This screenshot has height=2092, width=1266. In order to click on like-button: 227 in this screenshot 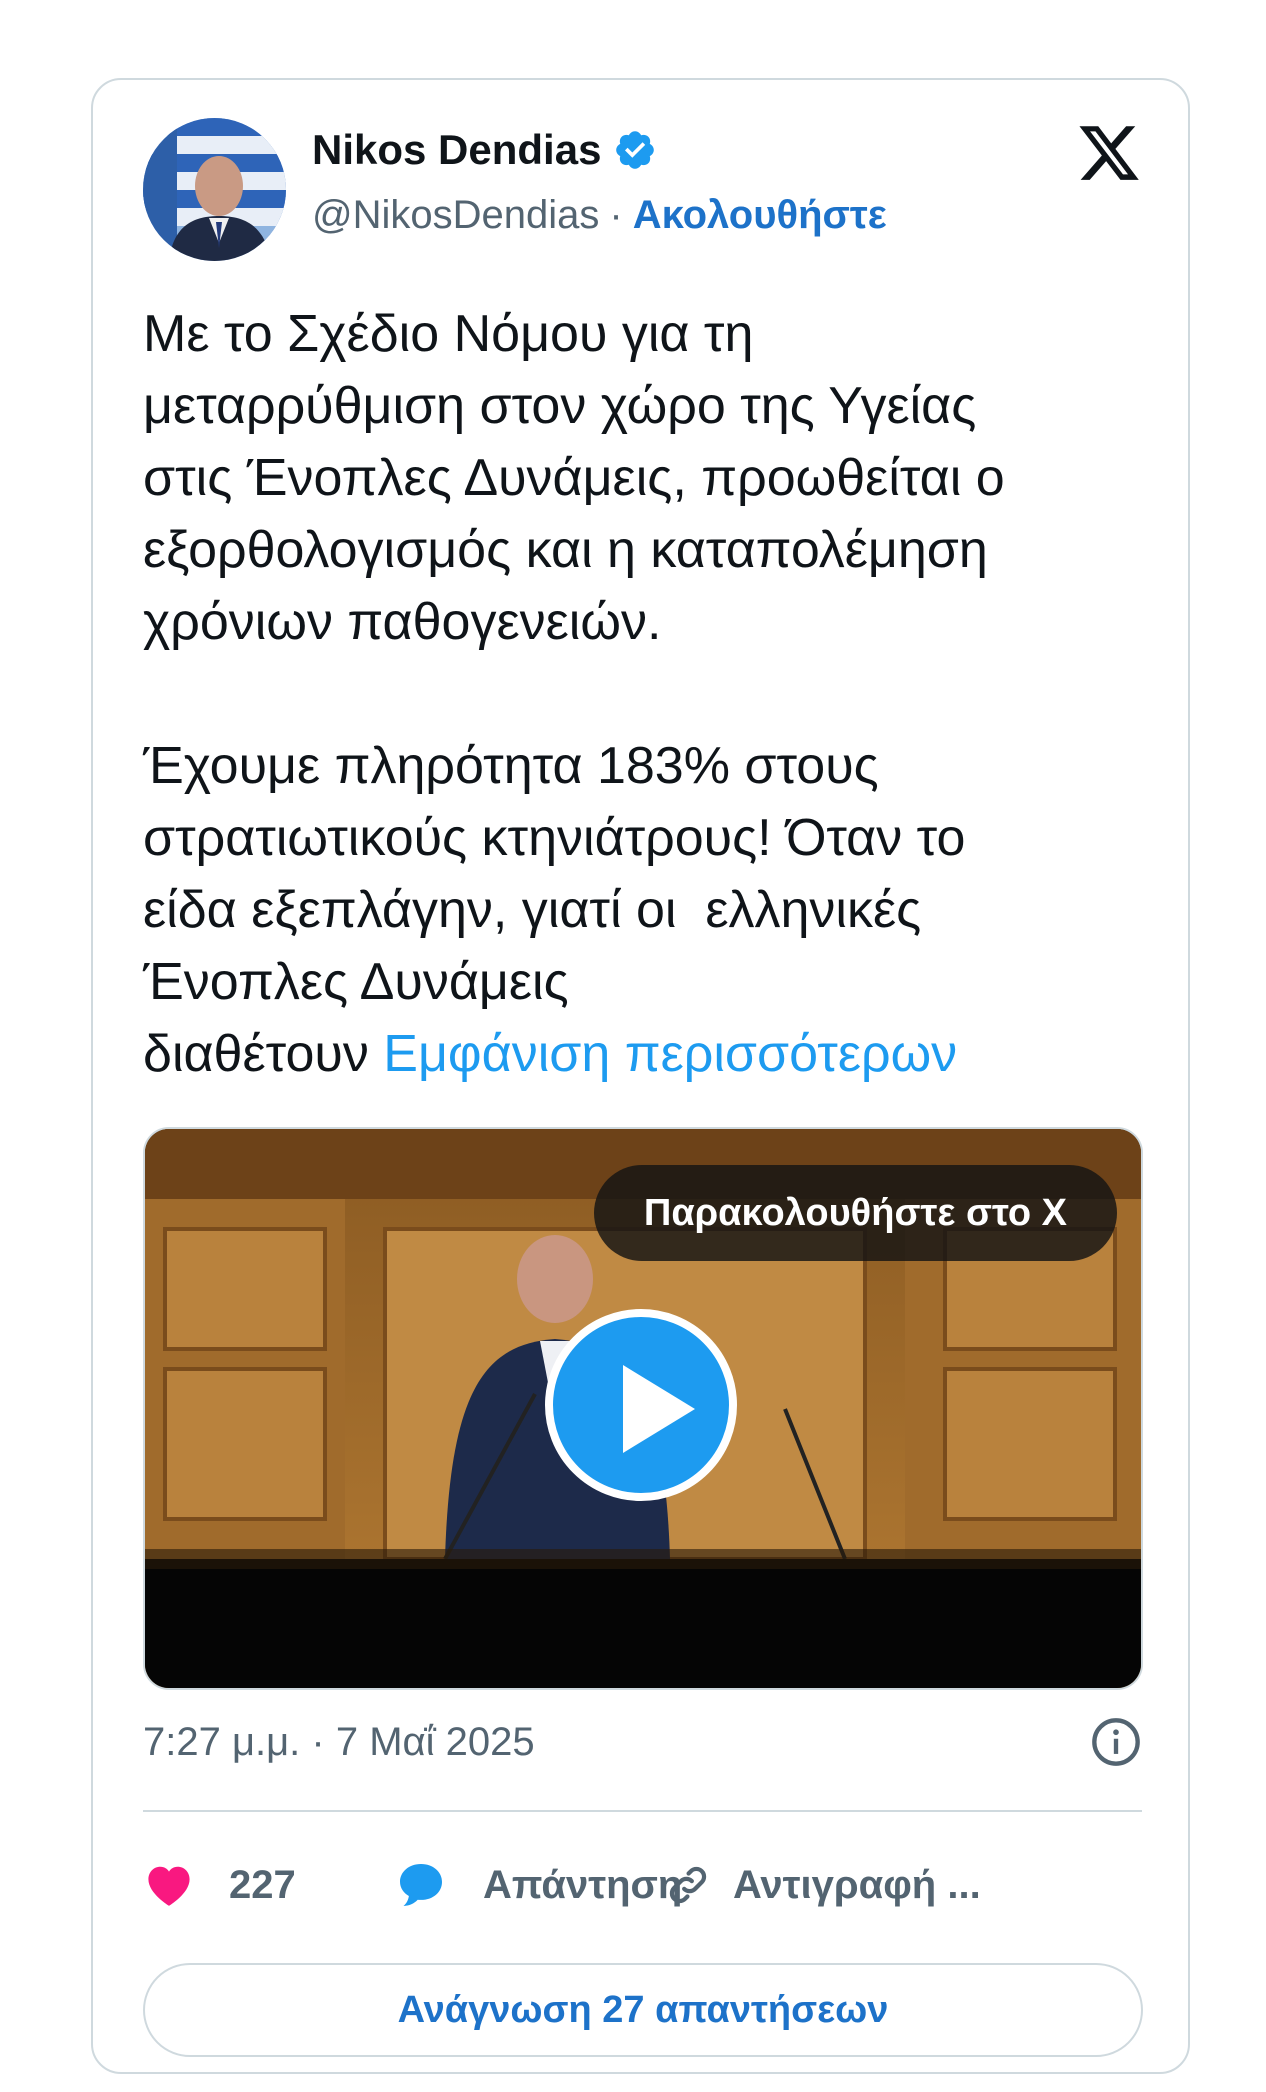, I will do `click(219, 1885)`.